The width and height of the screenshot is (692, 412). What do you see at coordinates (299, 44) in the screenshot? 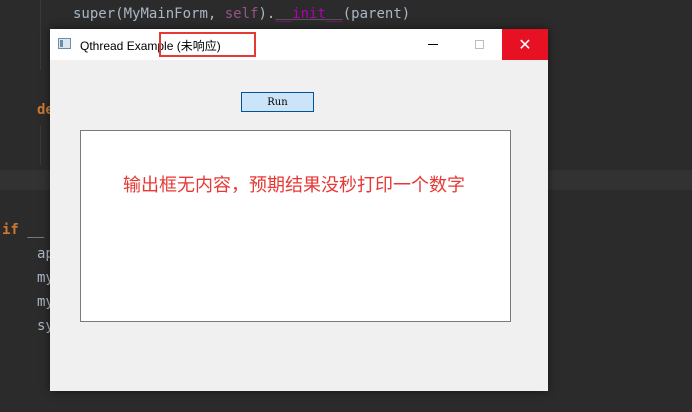
I see `title-bar: Qthread Example (未响应) ✕` at bounding box center [299, 44].